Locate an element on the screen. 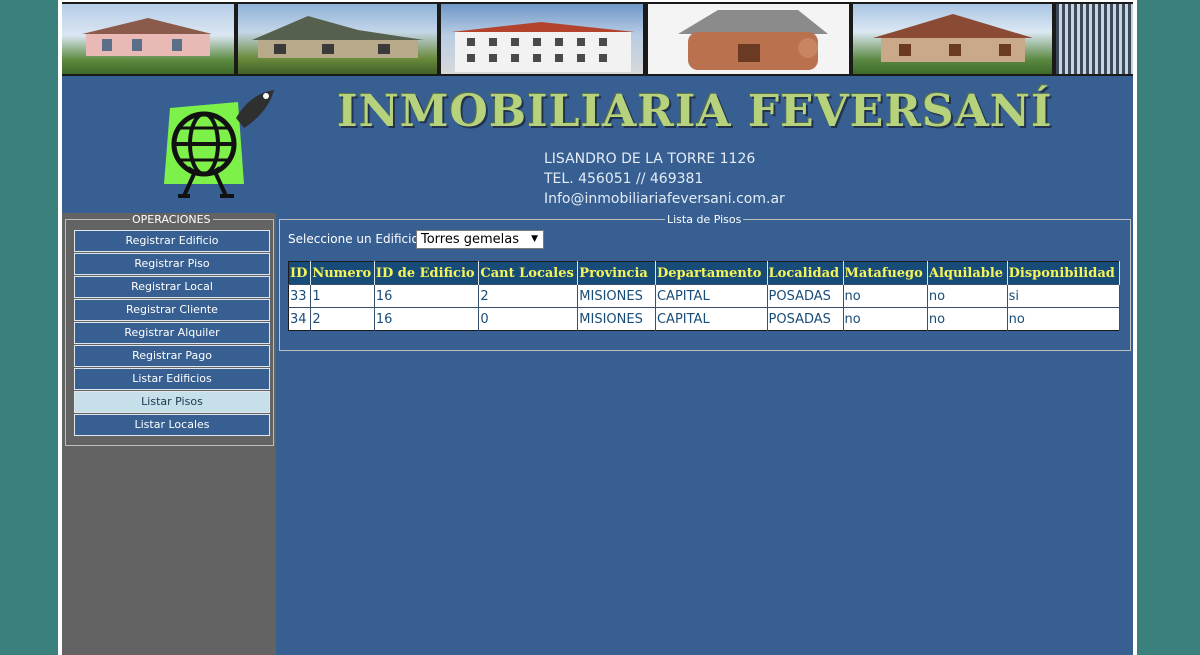 This screenshot has height=655, width=1200. menu-item-listar-locales: Listar Locales is located at coordinates (172, 425).